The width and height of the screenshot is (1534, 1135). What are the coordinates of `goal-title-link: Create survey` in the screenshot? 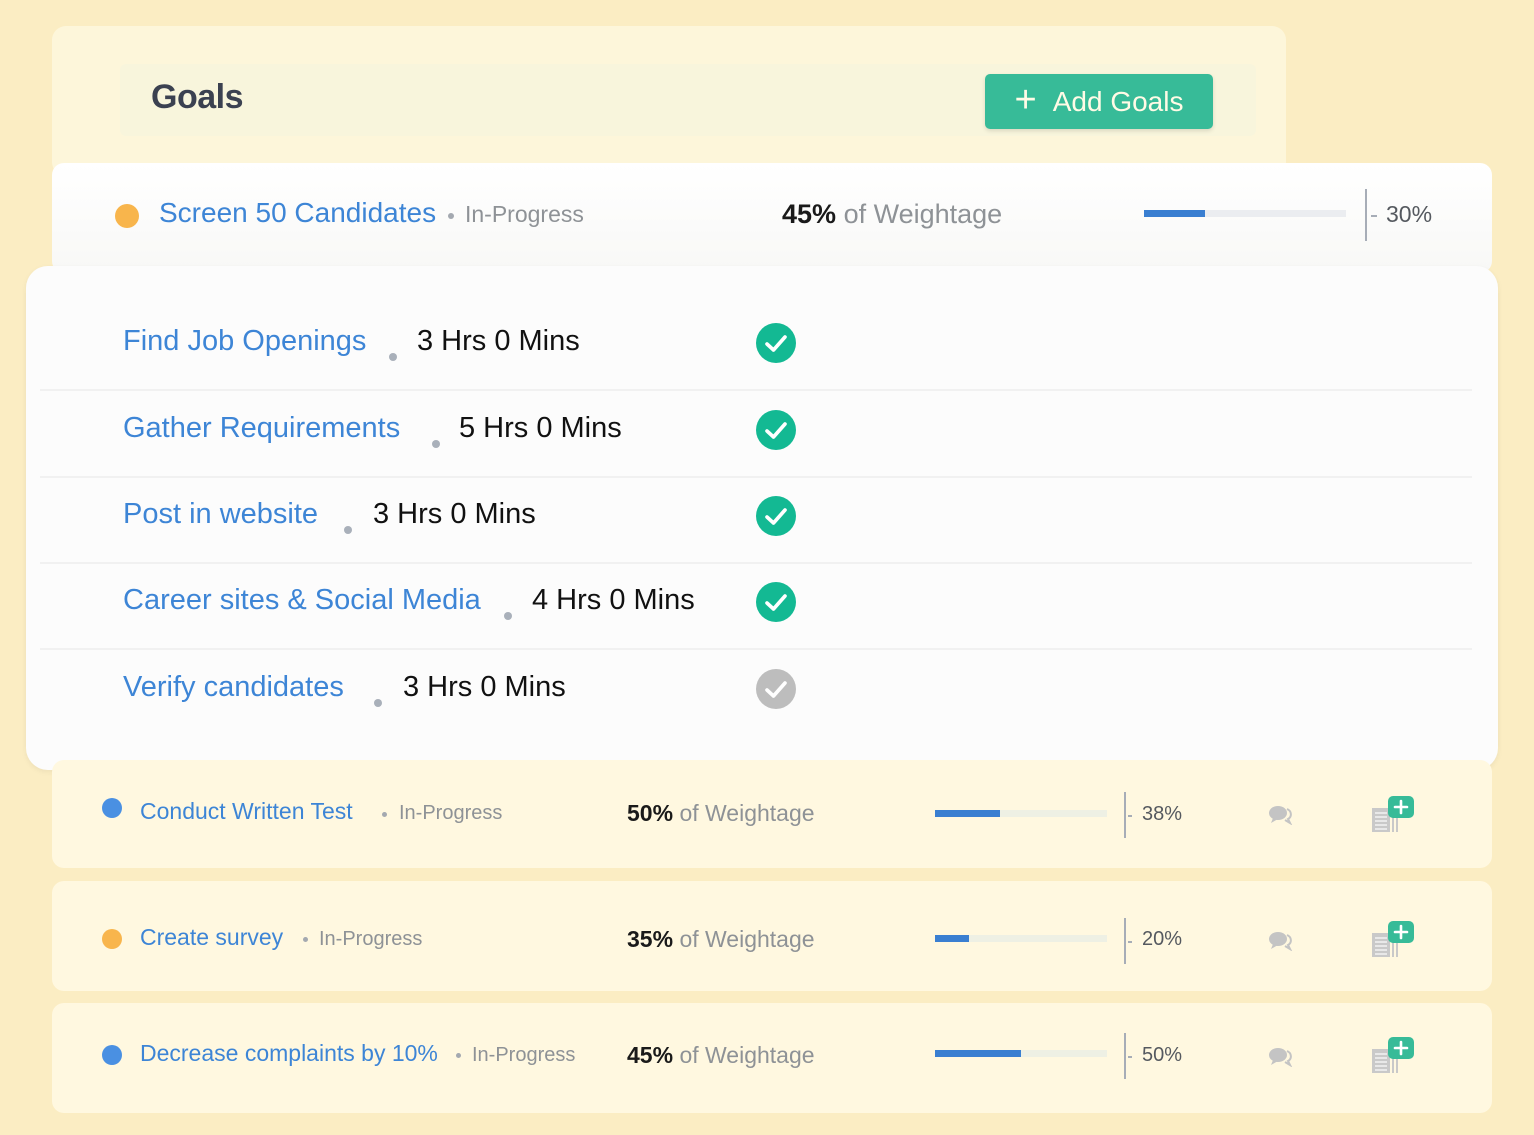 It's located at (211, 937).